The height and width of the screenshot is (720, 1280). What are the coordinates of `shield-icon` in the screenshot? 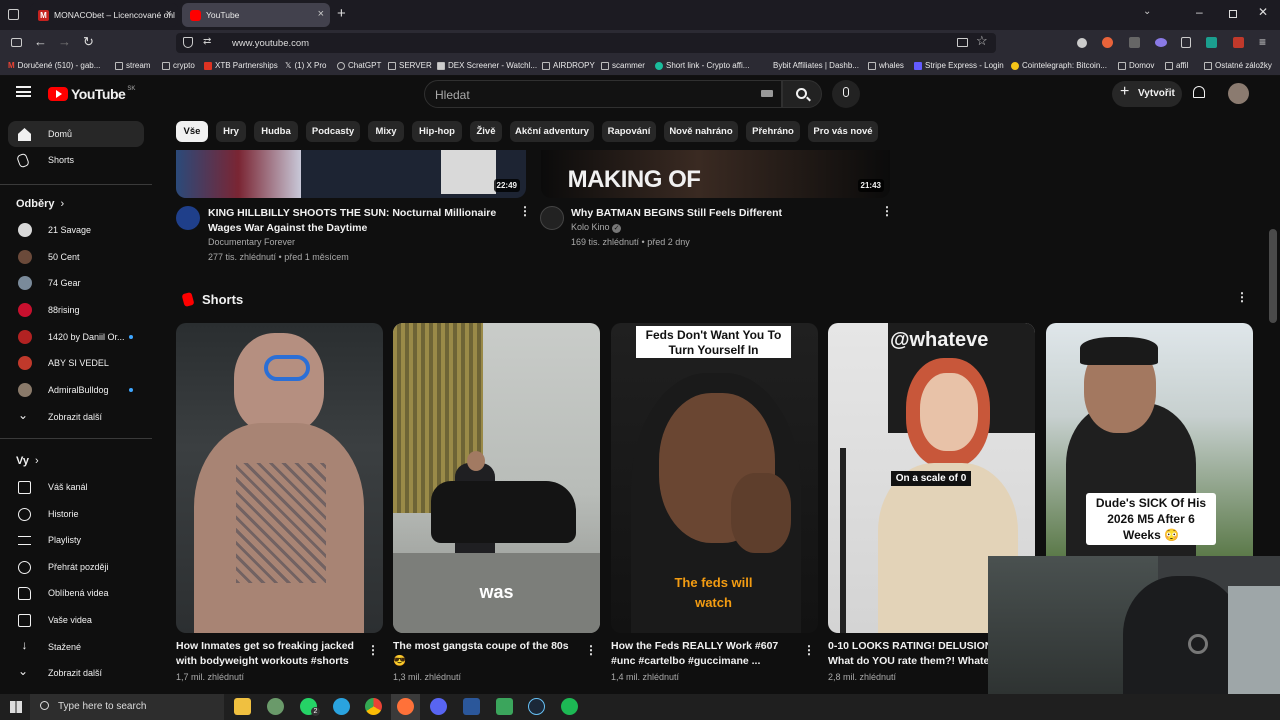 It's located at (188, 42).